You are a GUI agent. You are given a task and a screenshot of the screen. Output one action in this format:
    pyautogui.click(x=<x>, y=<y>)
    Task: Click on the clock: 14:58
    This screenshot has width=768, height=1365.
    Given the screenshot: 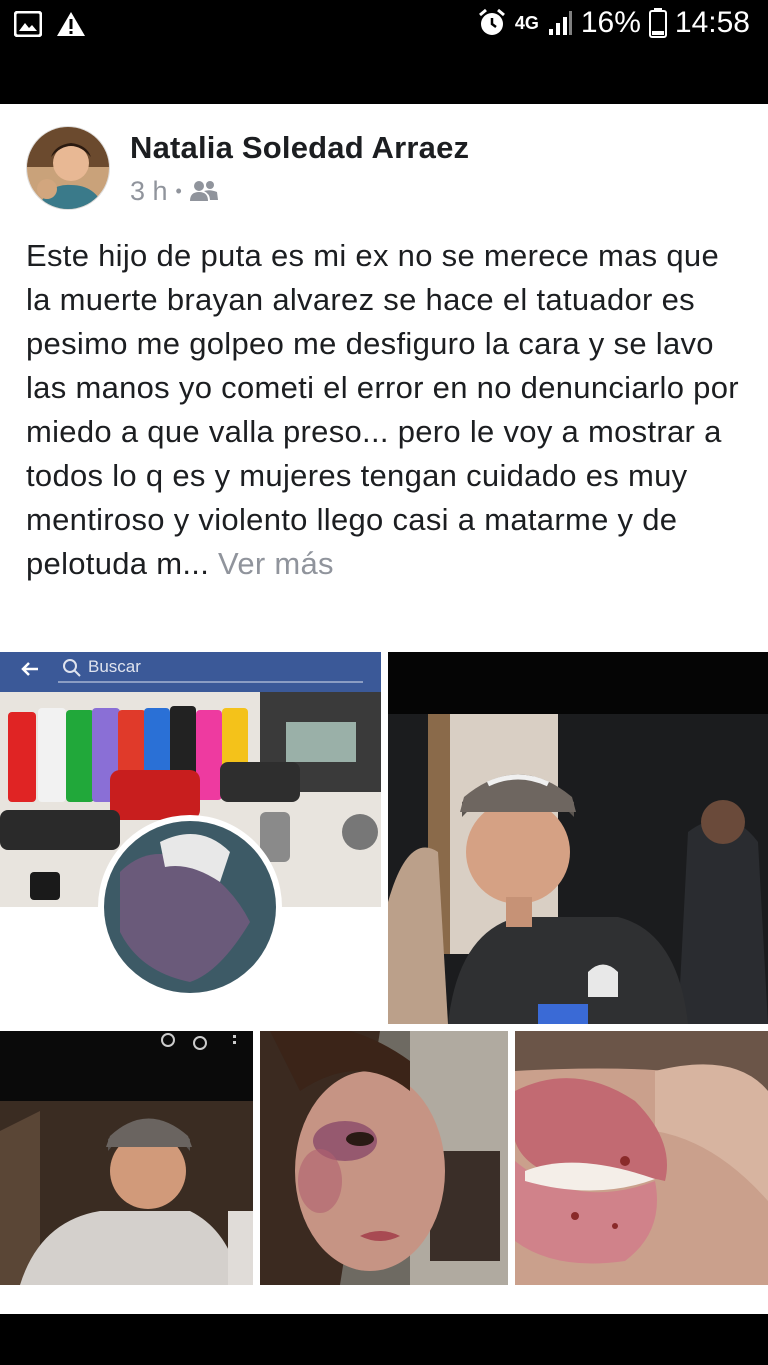 What is the action you would take?
    pyautogui.click(x=712, y=22)
    